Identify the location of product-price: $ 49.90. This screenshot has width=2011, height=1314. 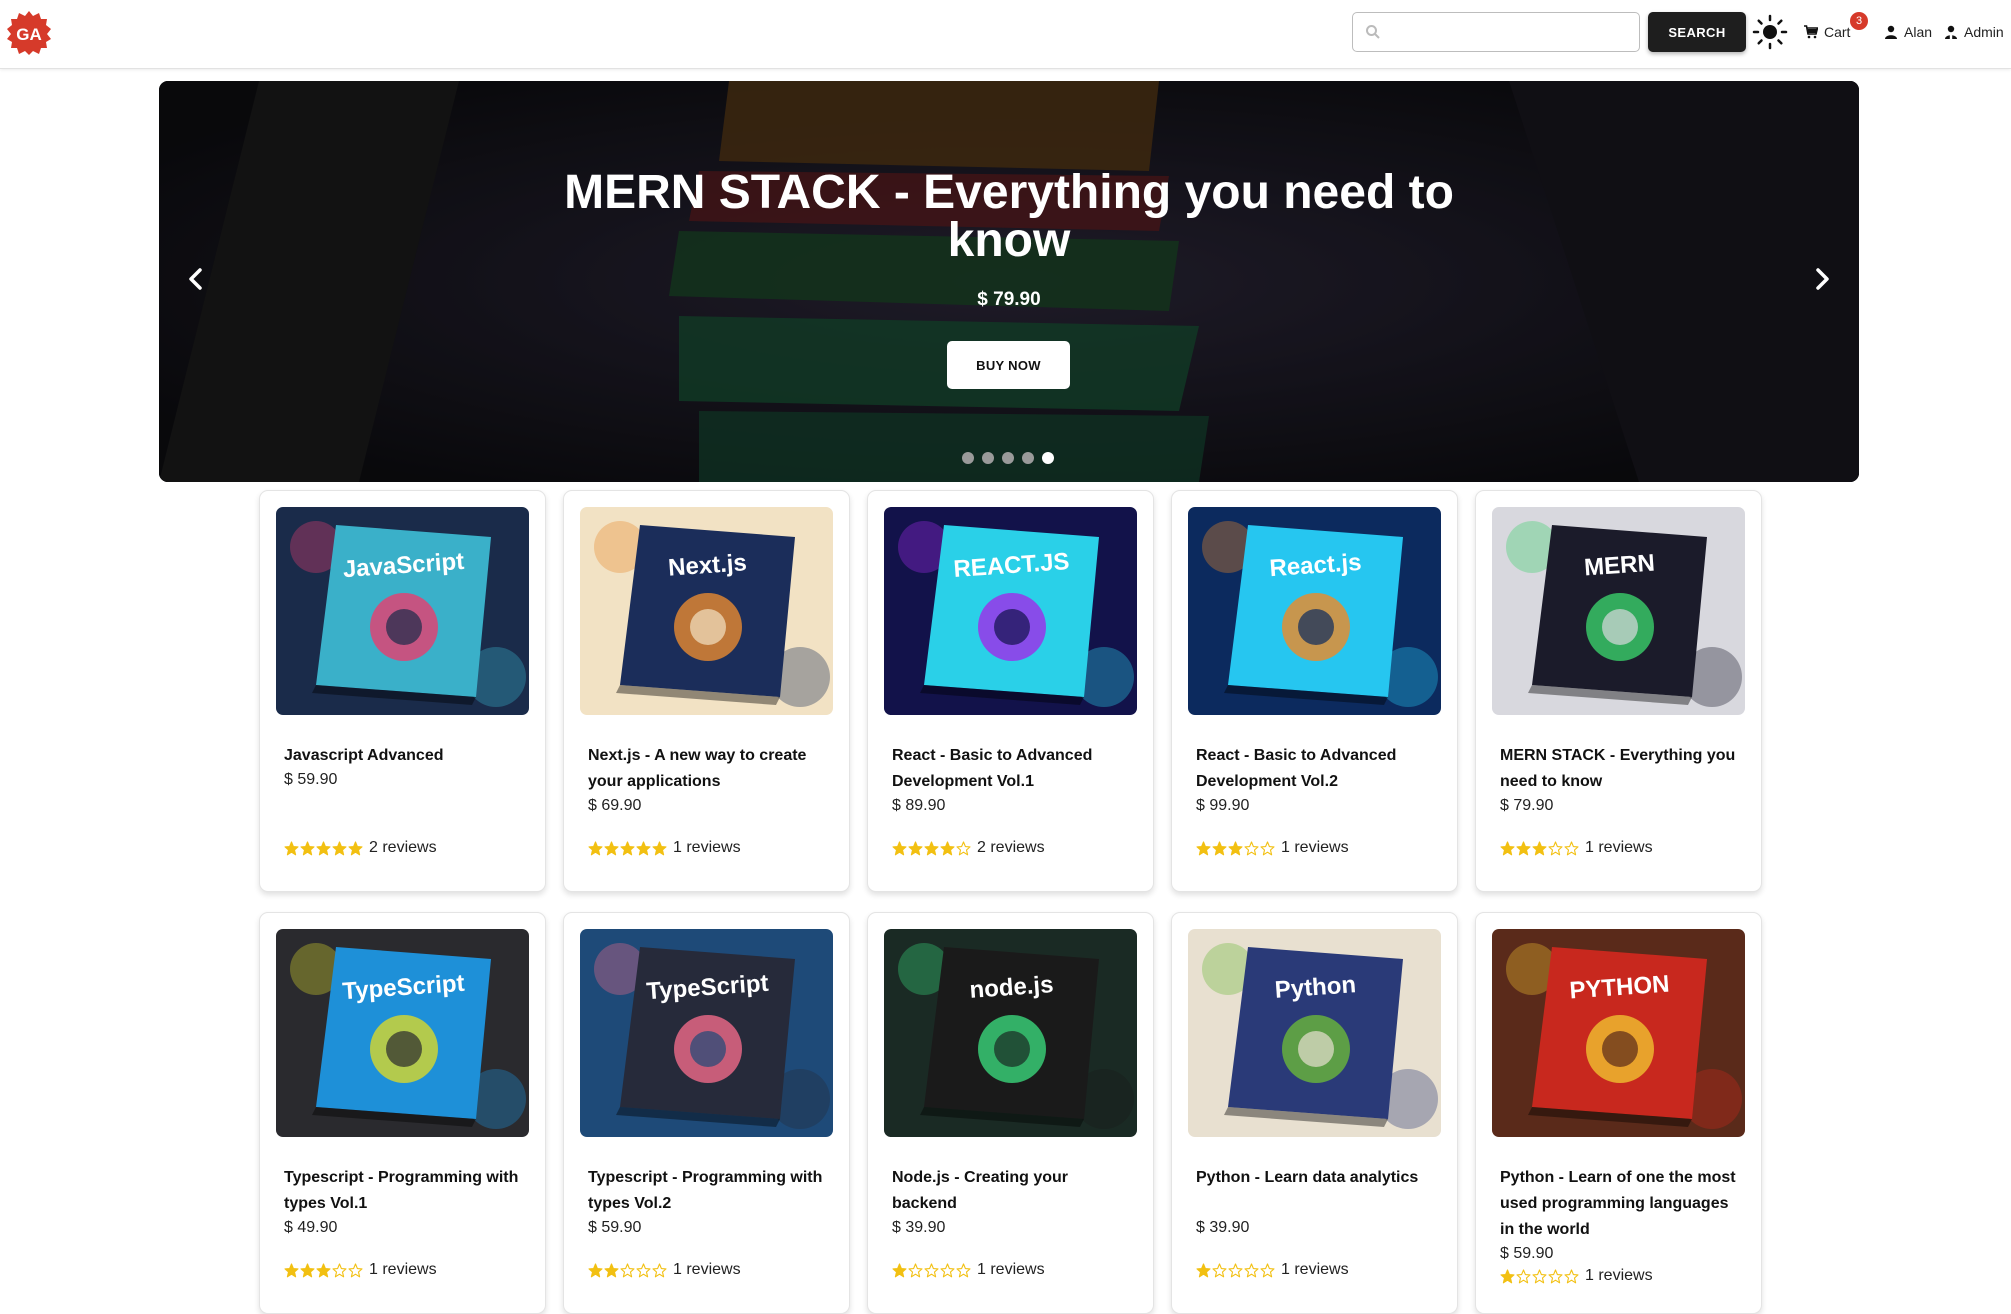
(311, 1227).